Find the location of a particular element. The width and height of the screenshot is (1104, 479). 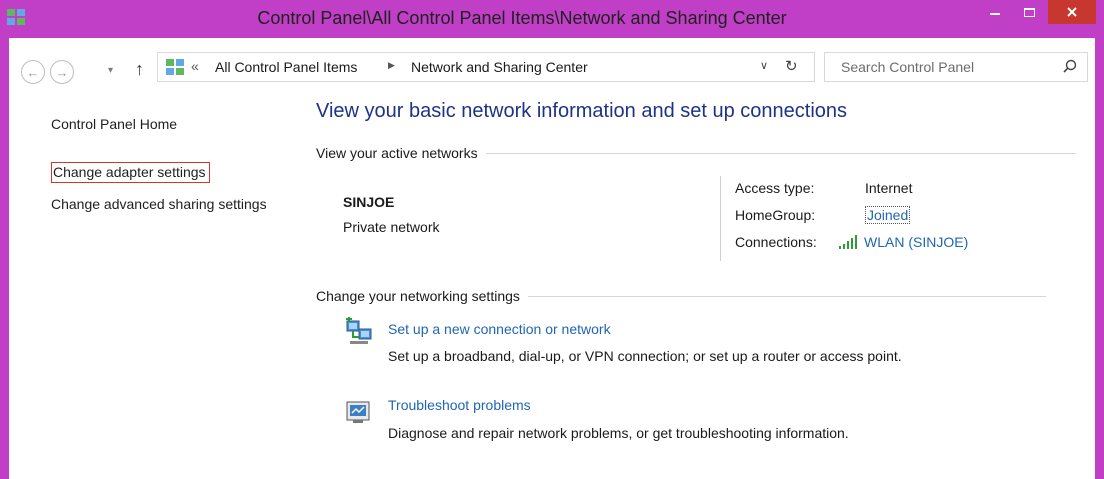

minimize-icon is located at coordinates (995, 14).